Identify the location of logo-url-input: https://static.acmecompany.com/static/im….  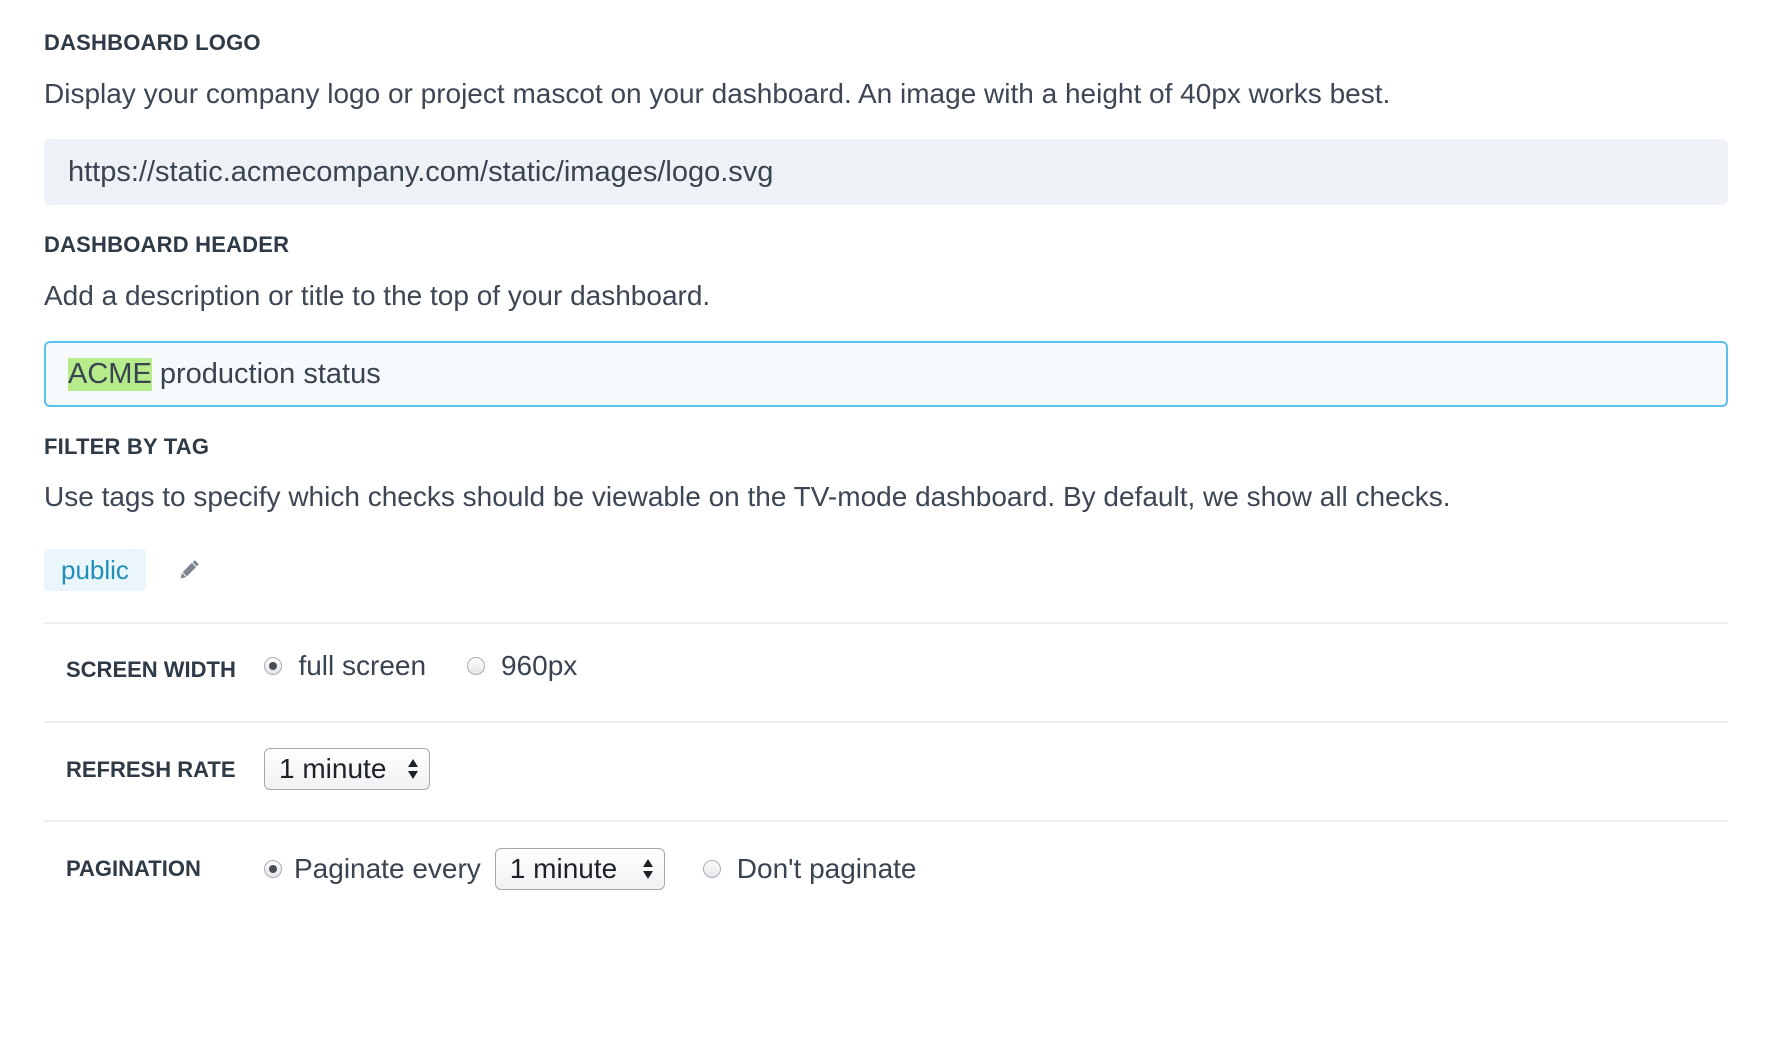
(886, 172).